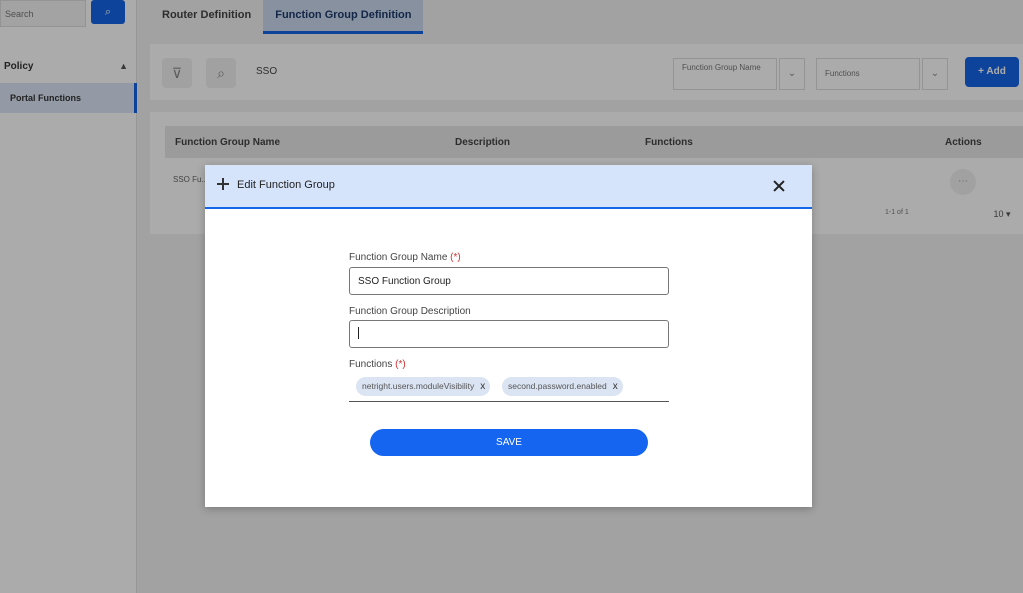 This screenshot has width=1023, height=593. What do you see at coordinates (286, 185) in the screenshot?
I see `dialog-title: Edit Function Group` at bounding box center [286, 185].